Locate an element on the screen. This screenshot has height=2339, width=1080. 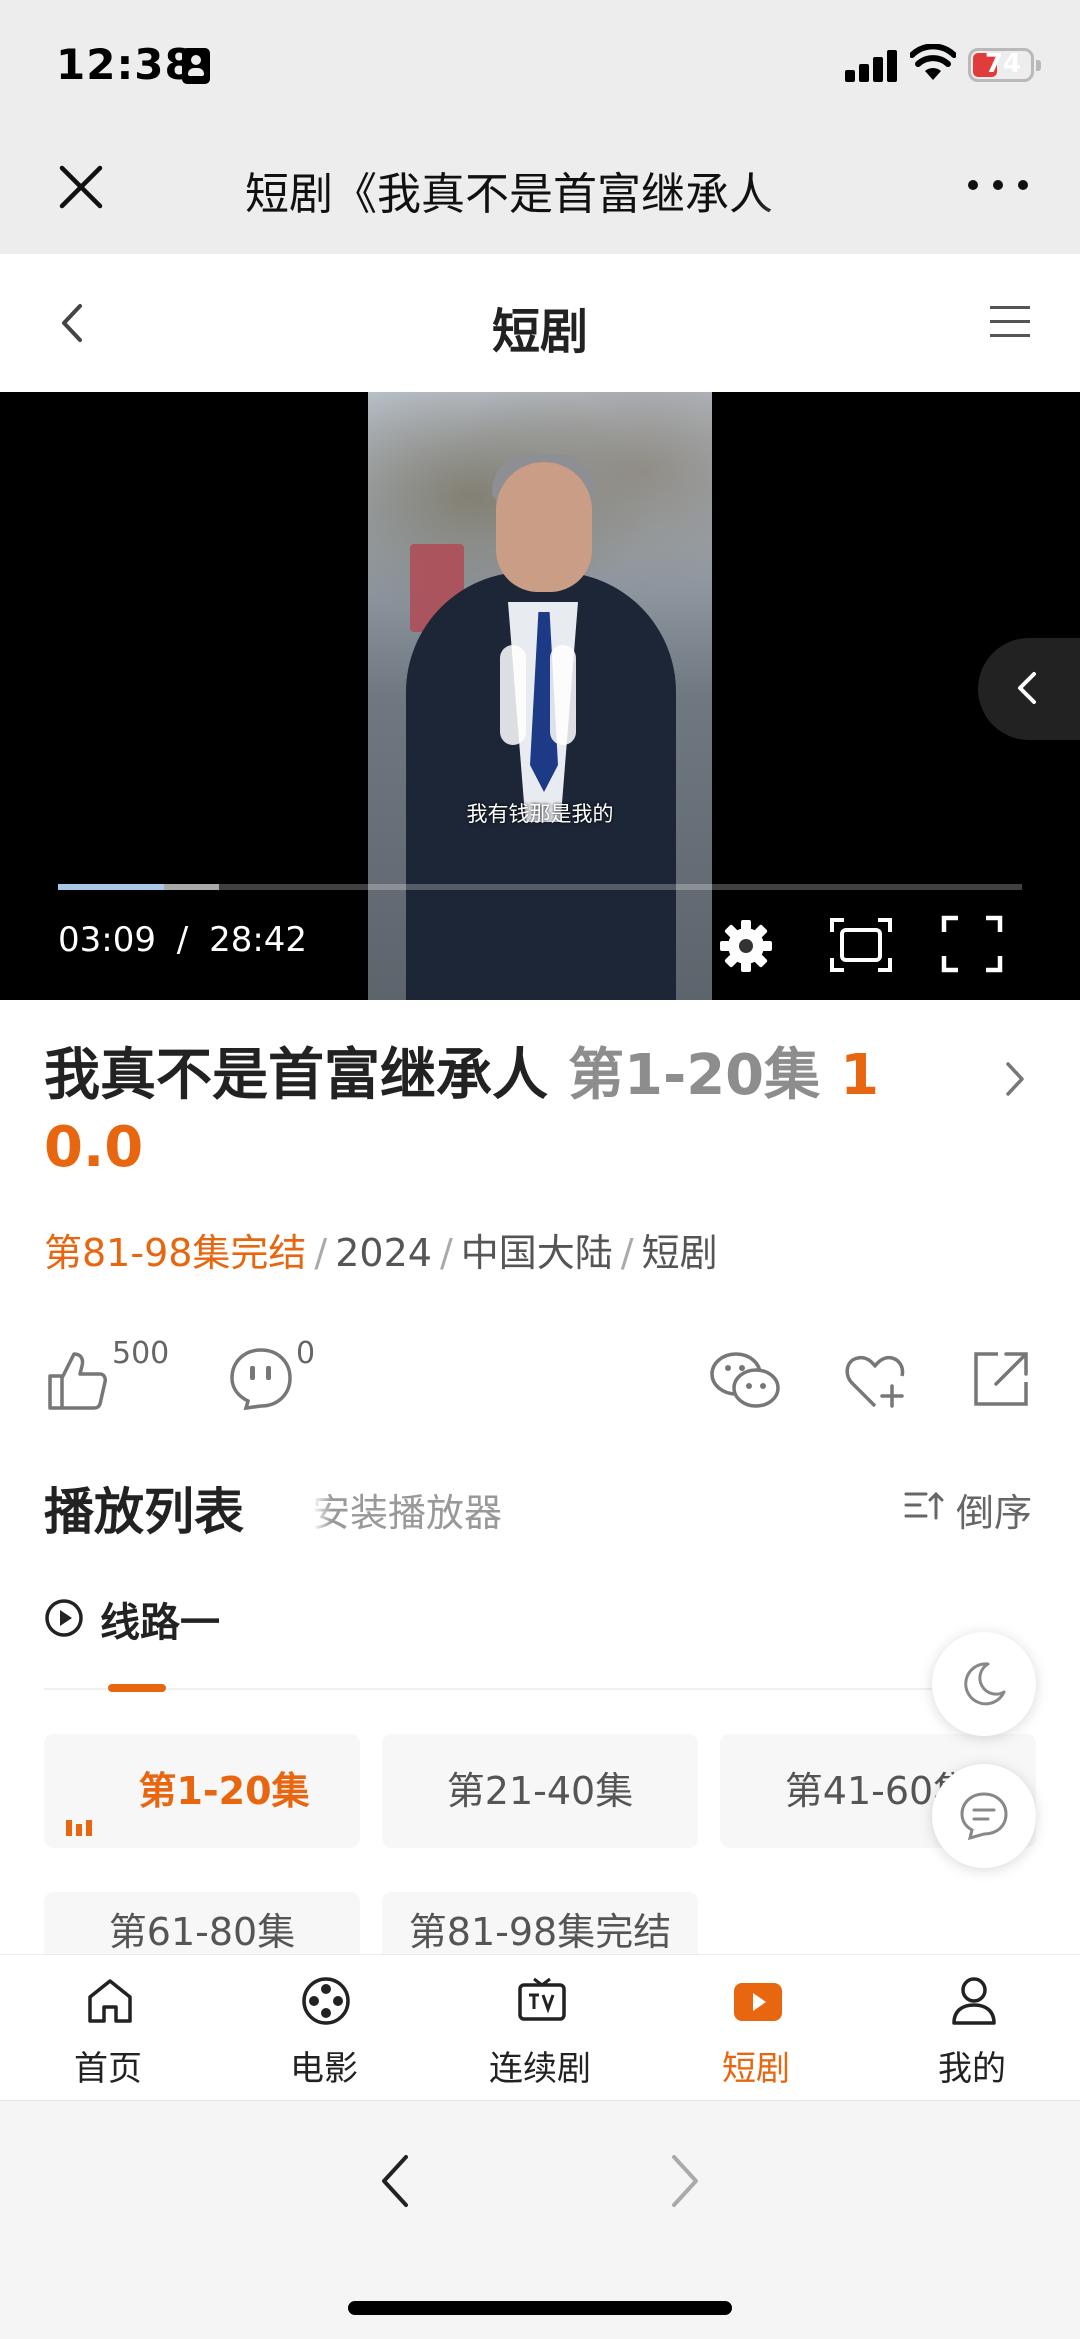
chevron-right-icon is located at coordinates (1015, 1079).